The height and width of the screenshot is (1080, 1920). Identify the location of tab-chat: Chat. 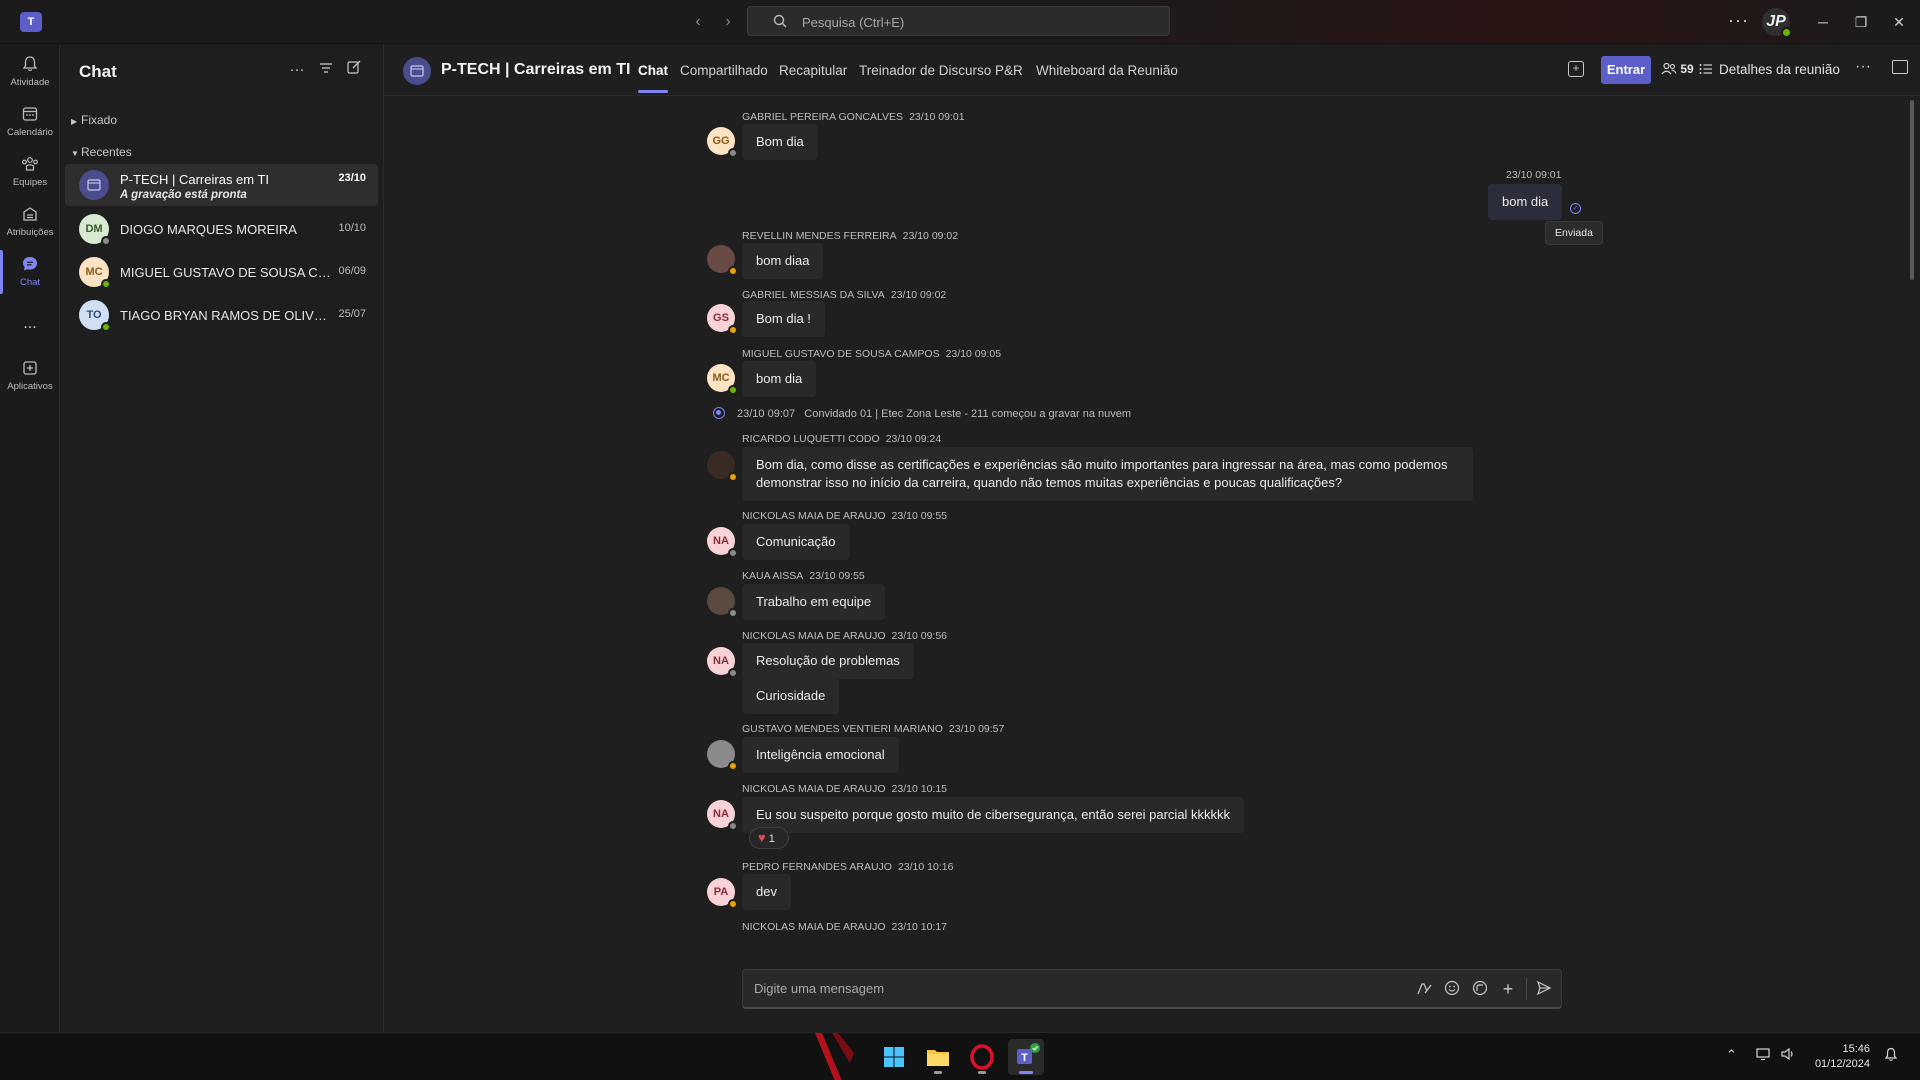
(653, 78).